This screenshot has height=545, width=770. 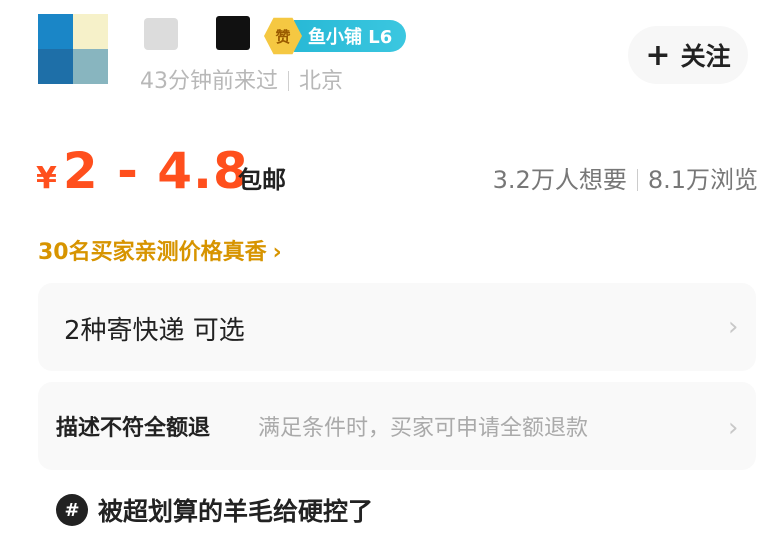 I want to click on currency-symbol: ¥, so click(x=46, y=178).